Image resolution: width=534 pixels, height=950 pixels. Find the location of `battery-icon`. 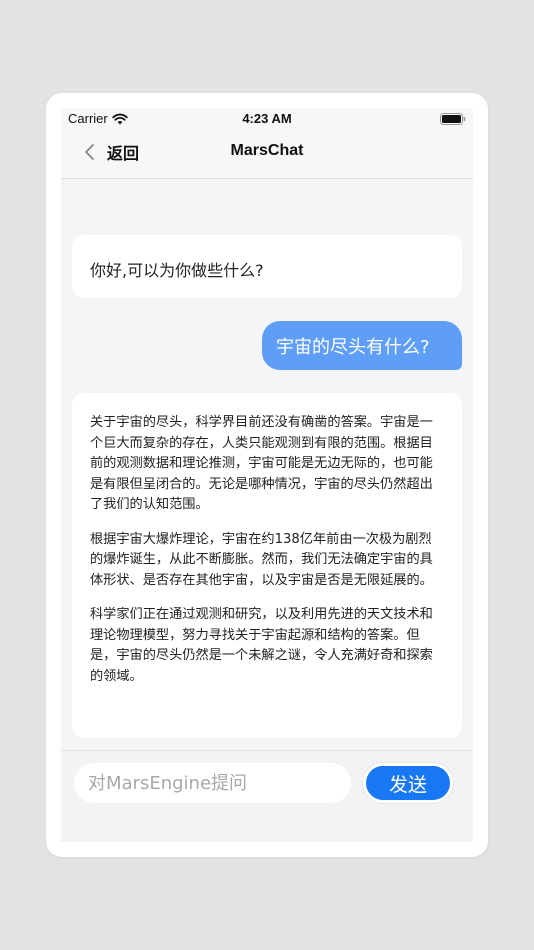

battery-icon is located at coordinates (453, 119).